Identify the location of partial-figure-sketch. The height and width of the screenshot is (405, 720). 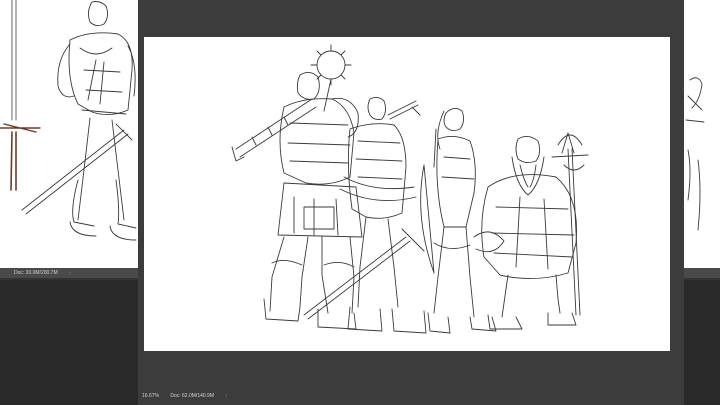
(695, 154).